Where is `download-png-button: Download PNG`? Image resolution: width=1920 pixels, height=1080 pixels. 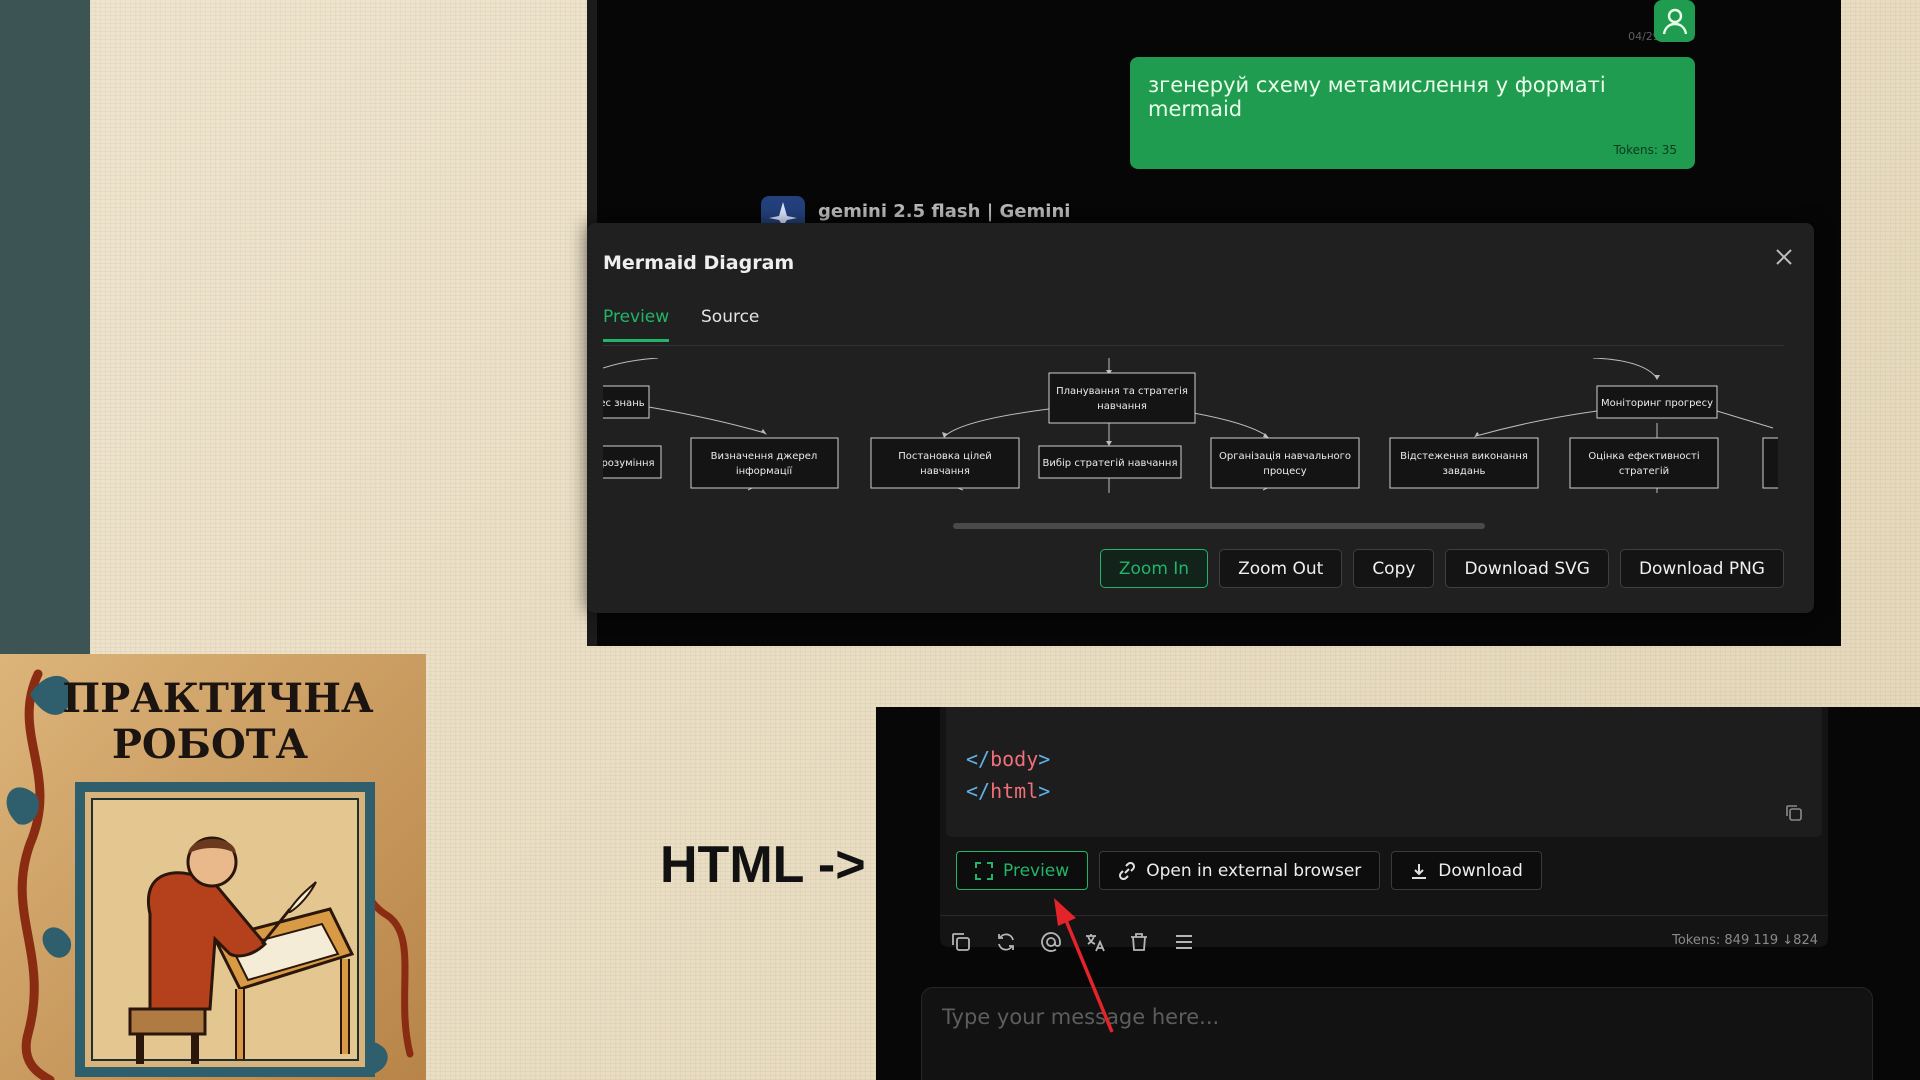 download-png-button: Download PNG is located at coordinates (1701, 568).